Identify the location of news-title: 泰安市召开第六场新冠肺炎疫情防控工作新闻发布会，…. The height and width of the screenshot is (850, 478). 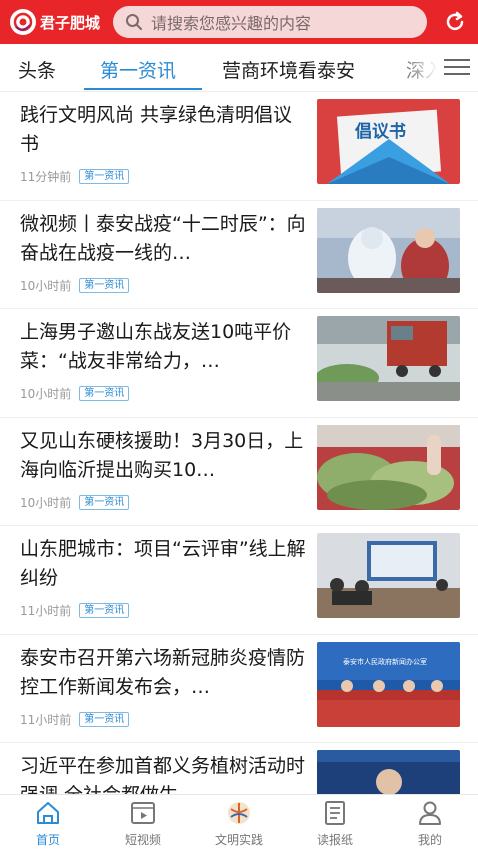
(163, 672).